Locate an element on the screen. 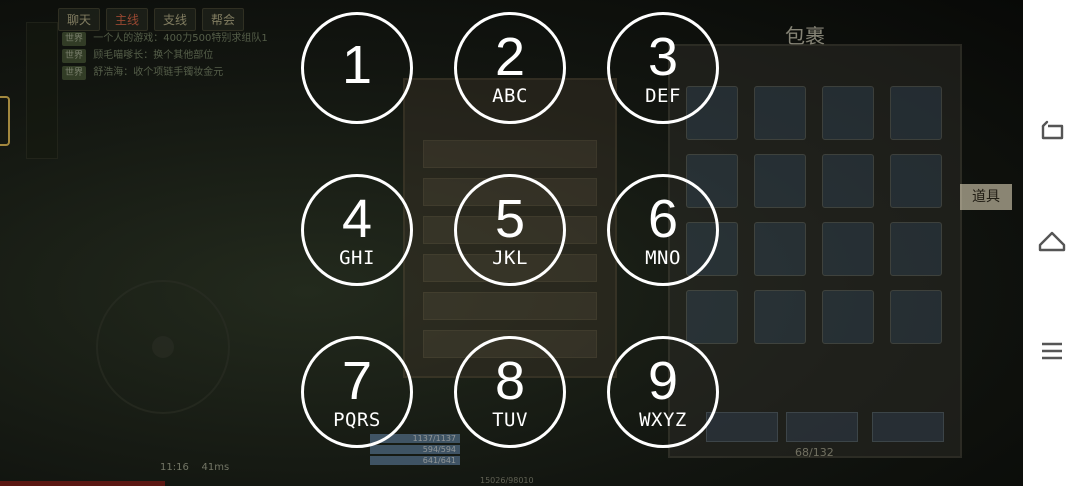 Image resolution: width=1080 pixels, height=486 pixels. key-letters: MNO is located at coordinates (663, 258).